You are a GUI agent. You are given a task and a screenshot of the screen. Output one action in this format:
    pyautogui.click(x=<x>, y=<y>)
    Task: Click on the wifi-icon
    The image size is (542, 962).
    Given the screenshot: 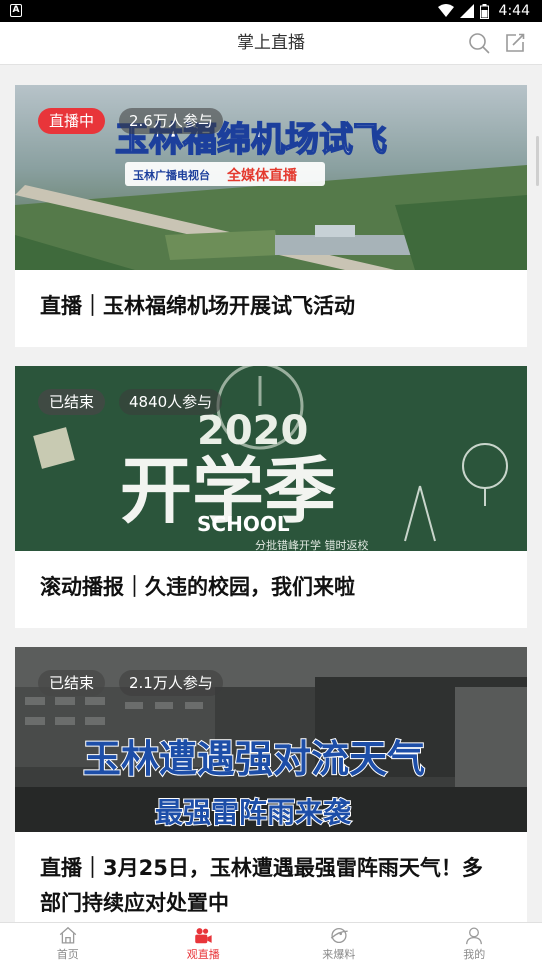 What is the action you would take?
    pyautogui.click(x=445, y=10)
    